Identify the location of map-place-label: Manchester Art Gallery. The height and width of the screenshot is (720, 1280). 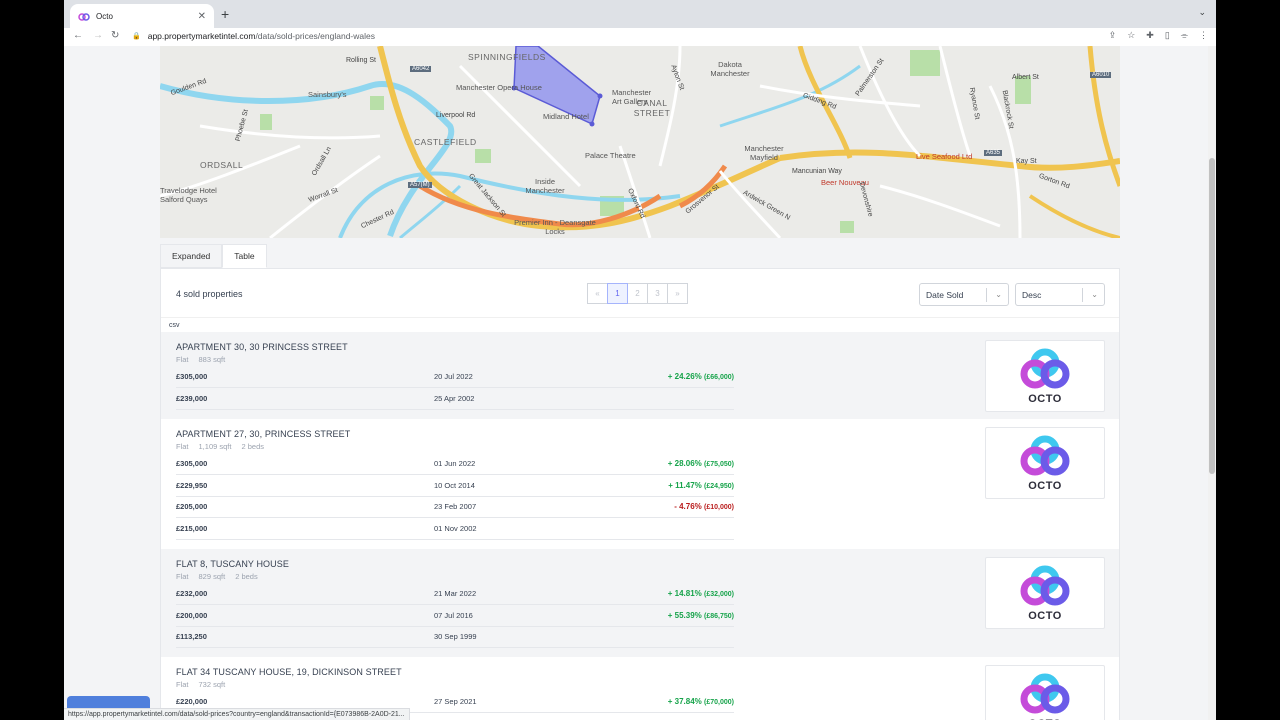
(632, 97).